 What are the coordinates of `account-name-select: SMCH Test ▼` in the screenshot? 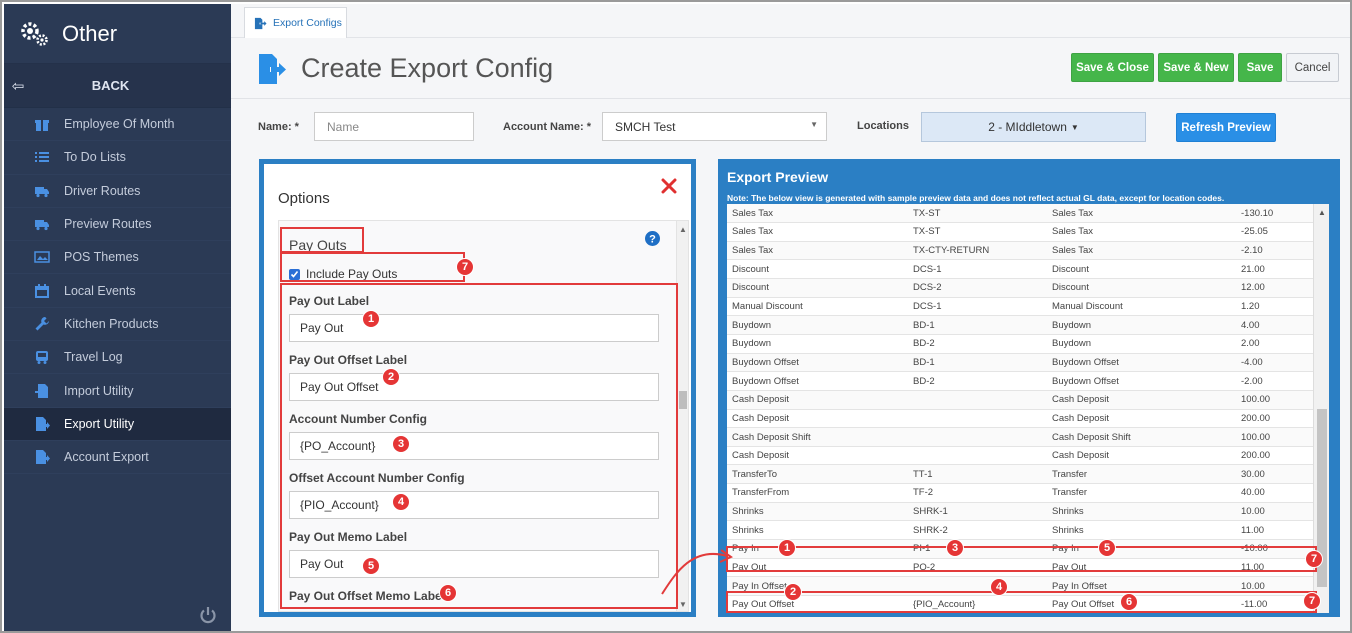 It's located at (714, 126).